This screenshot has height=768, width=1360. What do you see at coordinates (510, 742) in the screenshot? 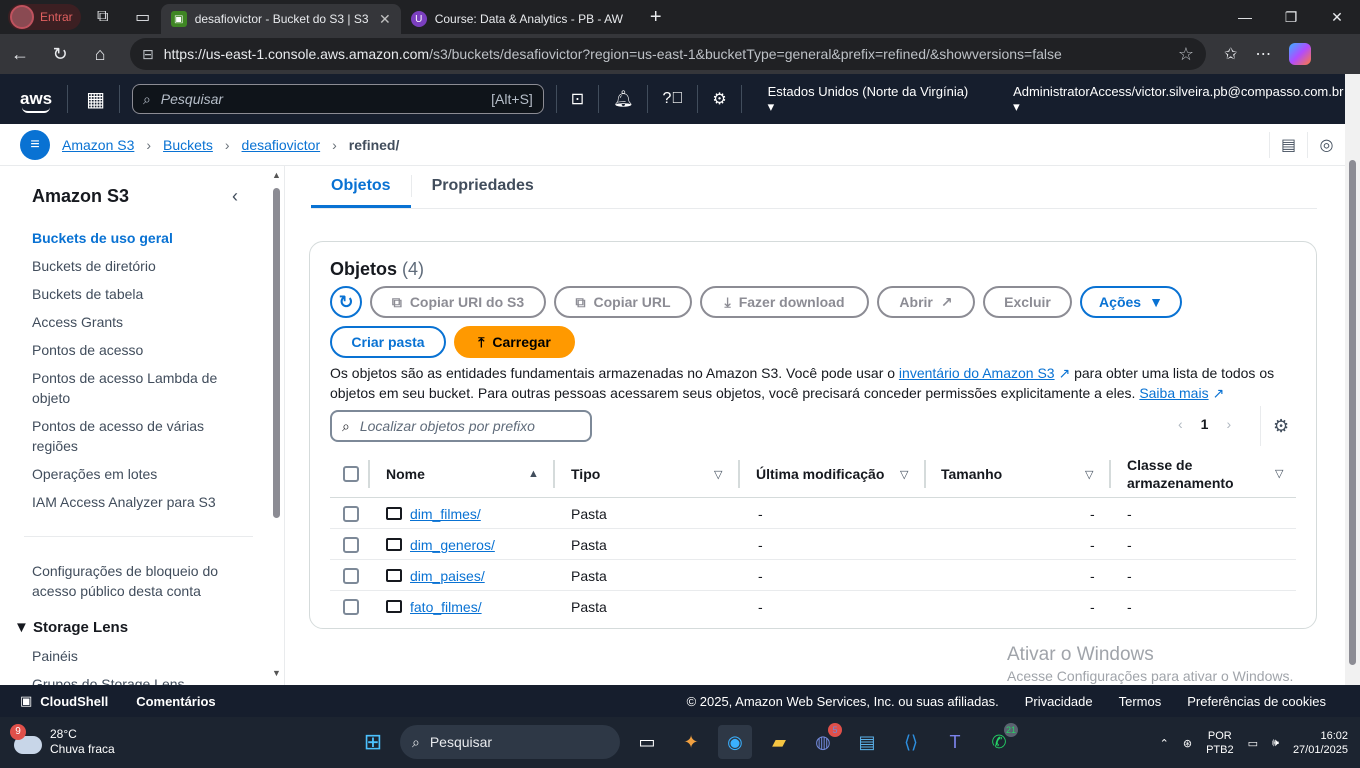
I see `taskbar-search: ⌕ Pesquisar` at bounding box center [510, 742].